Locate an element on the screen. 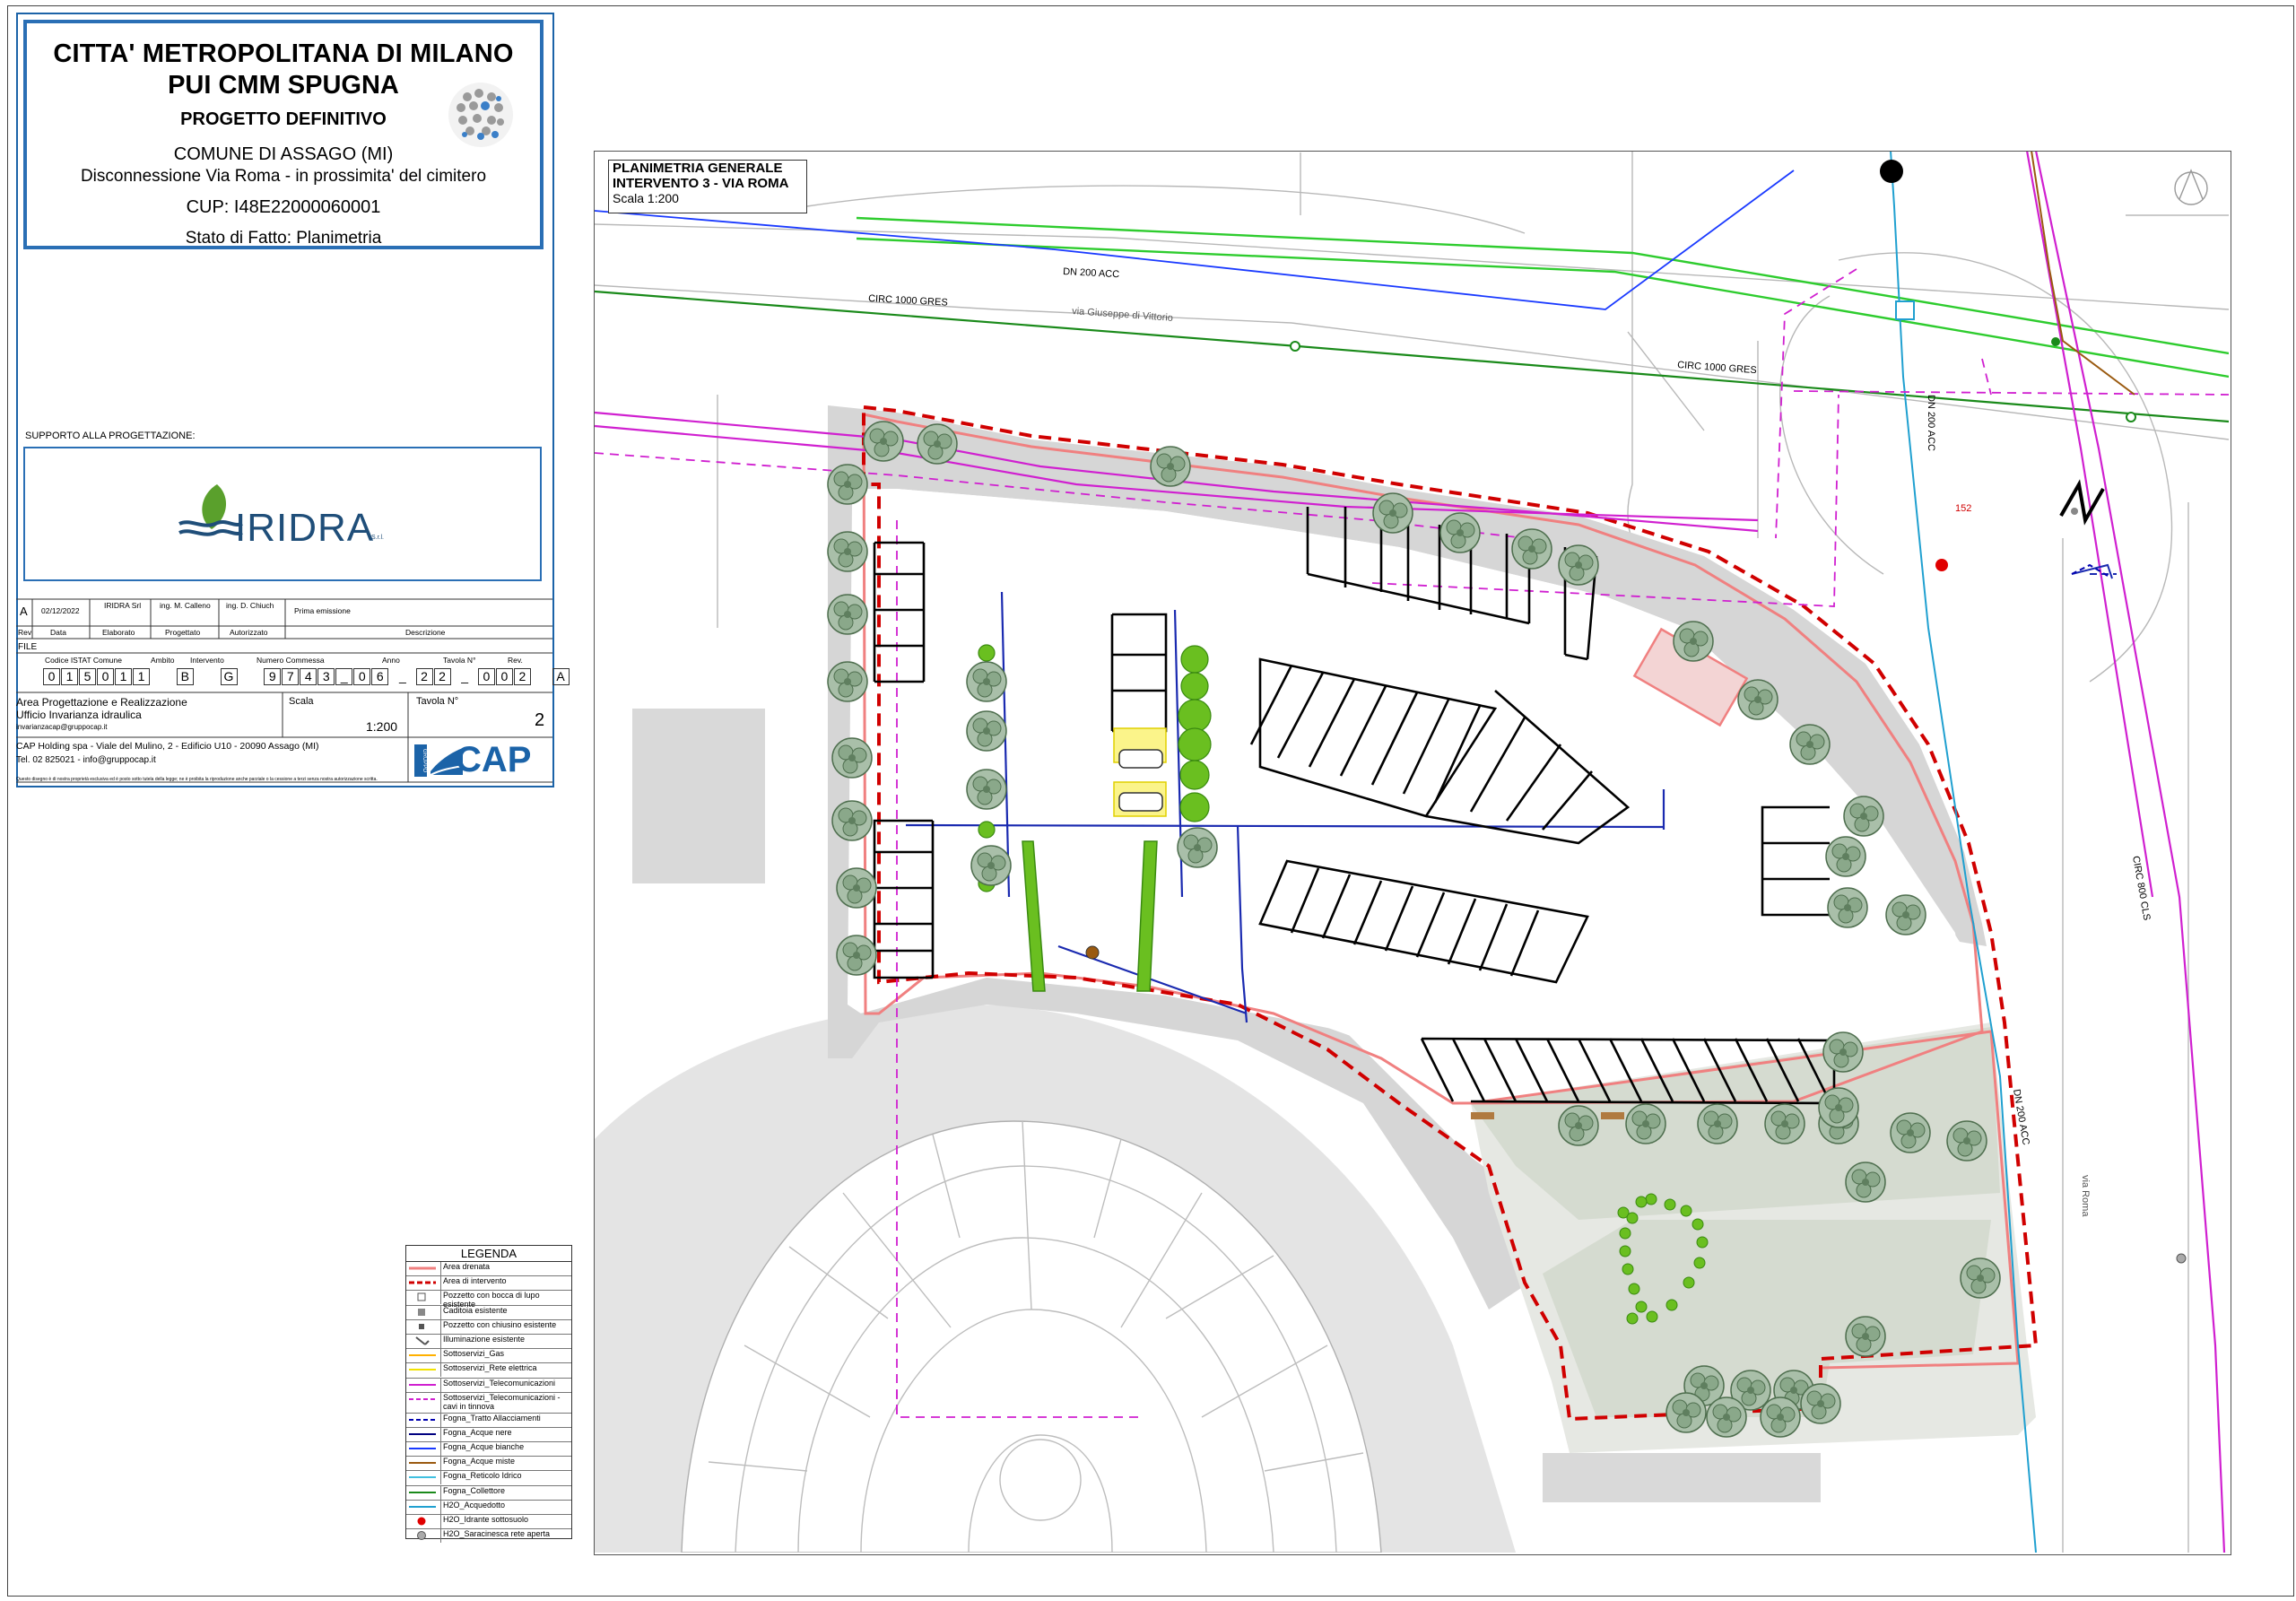  legend-label: Fogna_Tratto Allacciamenti is located at coordinates (490, 1420).